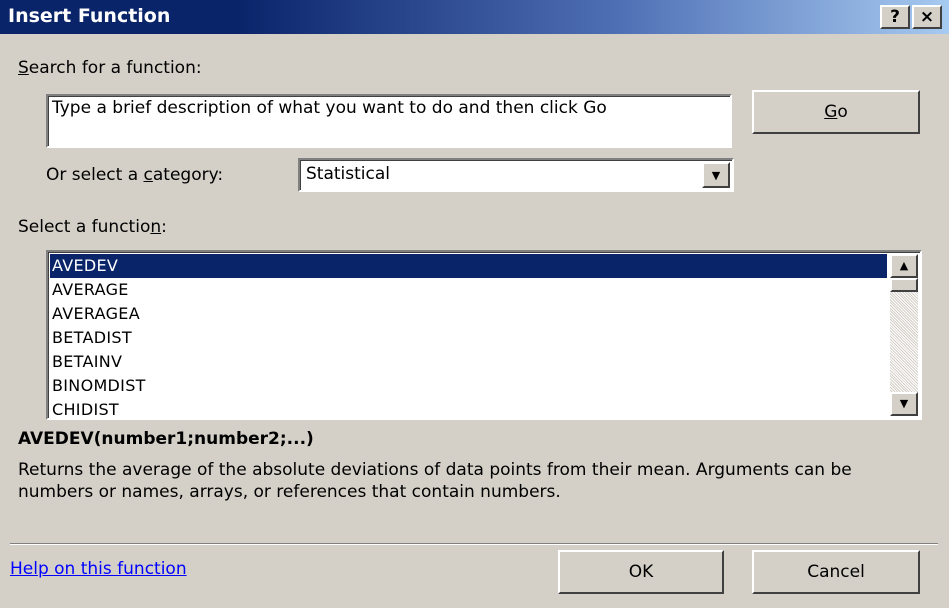 This screenshot has height=608, width=949. Describe the element at coordinates (98, 569) in the screenshot. I see `help-link: Help on this function` at that location.